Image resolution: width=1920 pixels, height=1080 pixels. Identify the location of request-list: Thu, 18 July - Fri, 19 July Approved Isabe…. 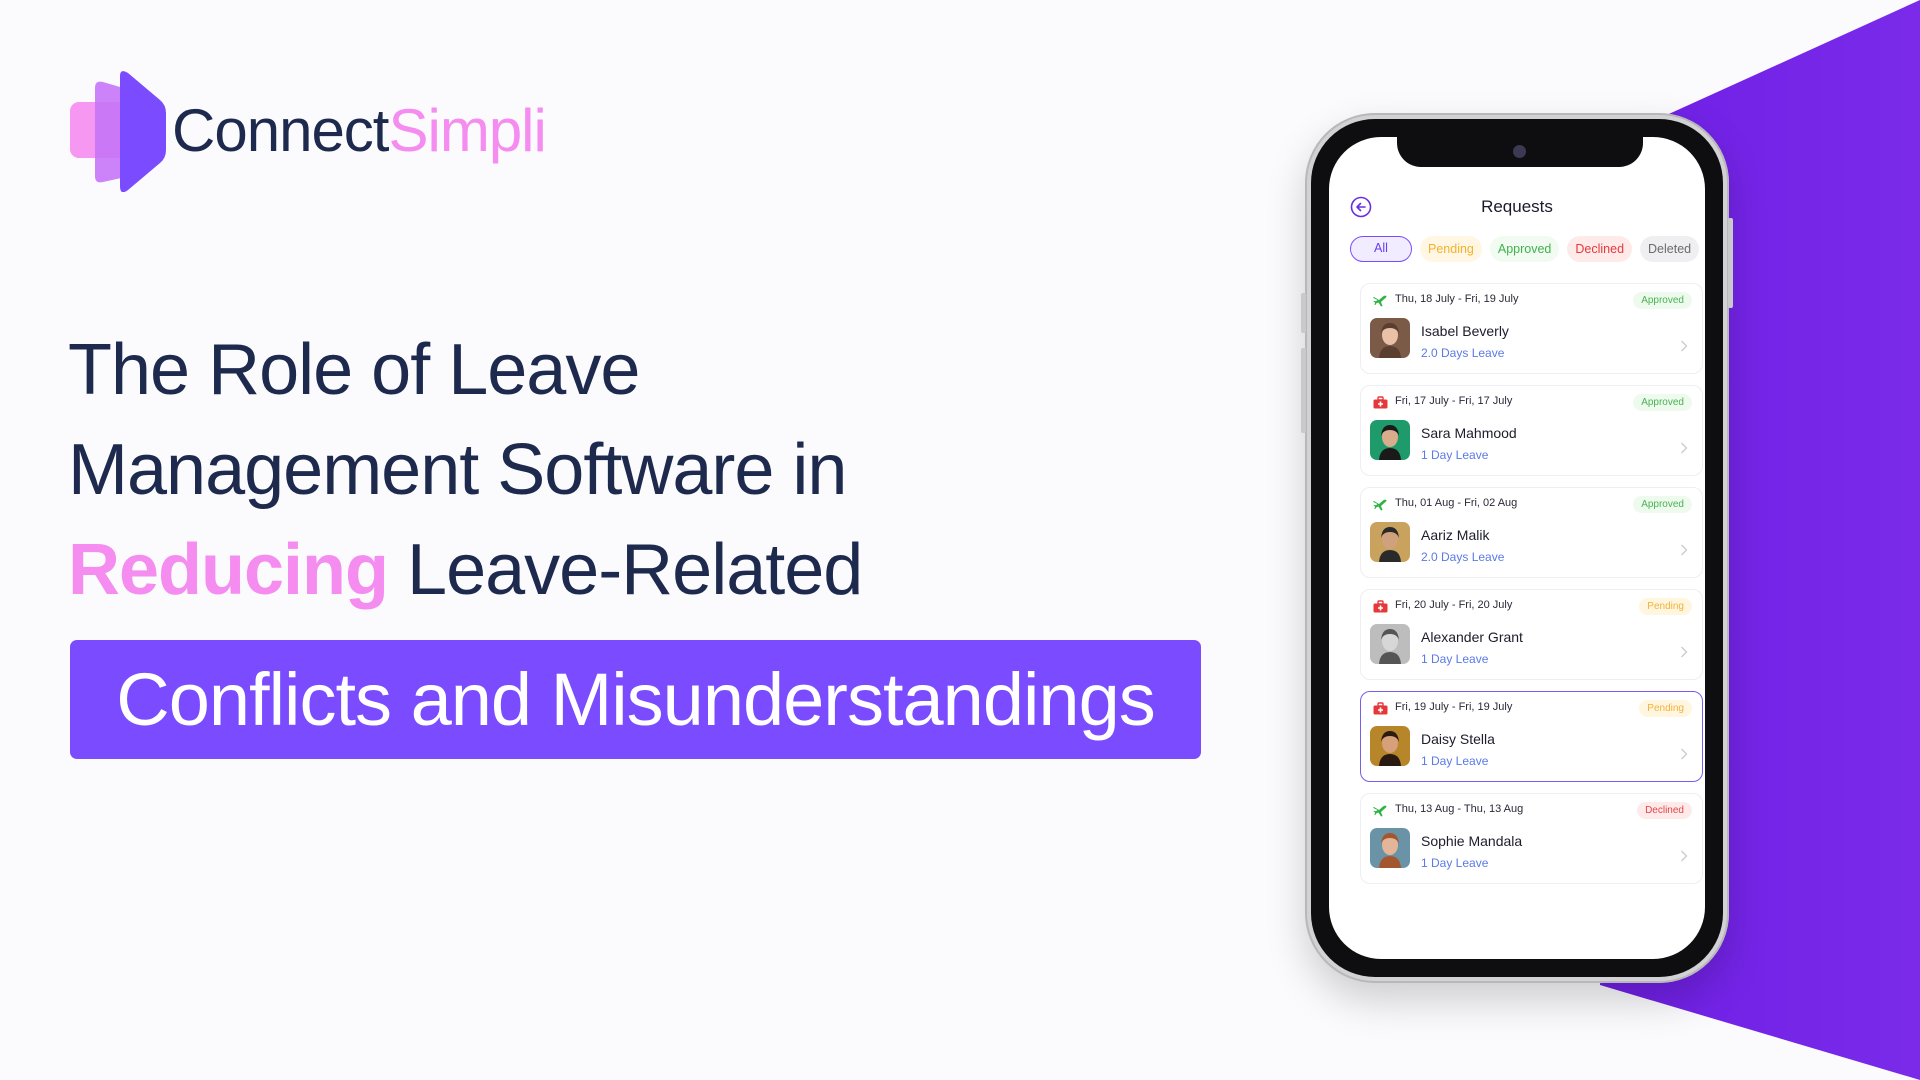
(1531, 589).